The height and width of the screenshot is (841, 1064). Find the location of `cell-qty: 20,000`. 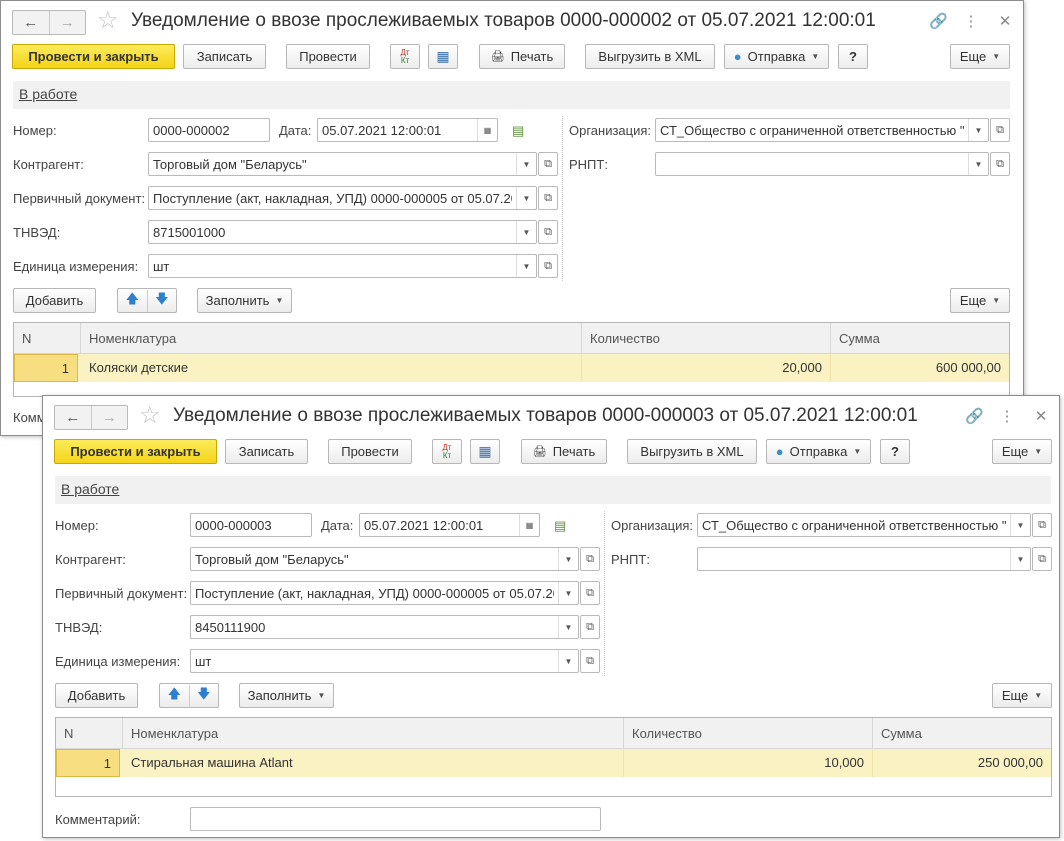

cell-qty: 20,000 is located at coordinates (706, 368).